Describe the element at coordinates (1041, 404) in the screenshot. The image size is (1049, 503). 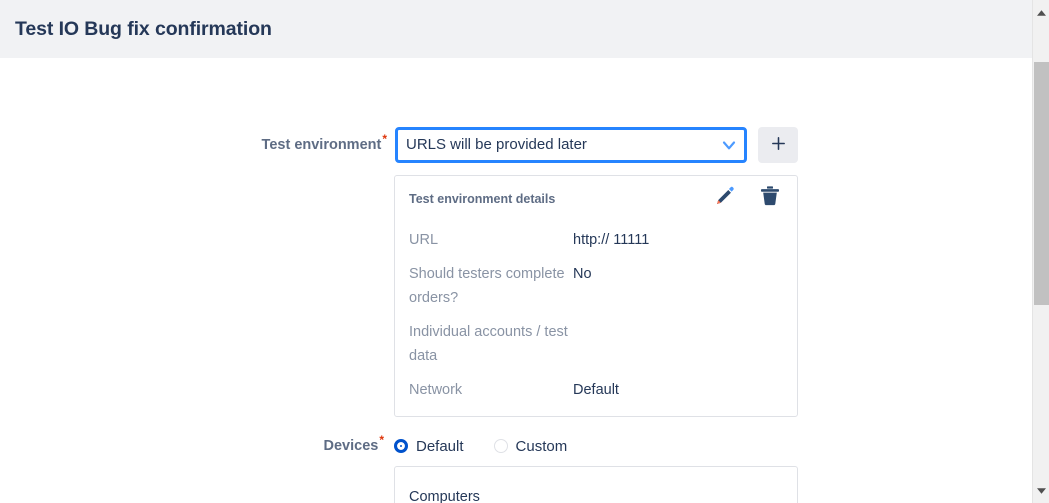
I see `scrollbar-track-below-thumb` at that location.